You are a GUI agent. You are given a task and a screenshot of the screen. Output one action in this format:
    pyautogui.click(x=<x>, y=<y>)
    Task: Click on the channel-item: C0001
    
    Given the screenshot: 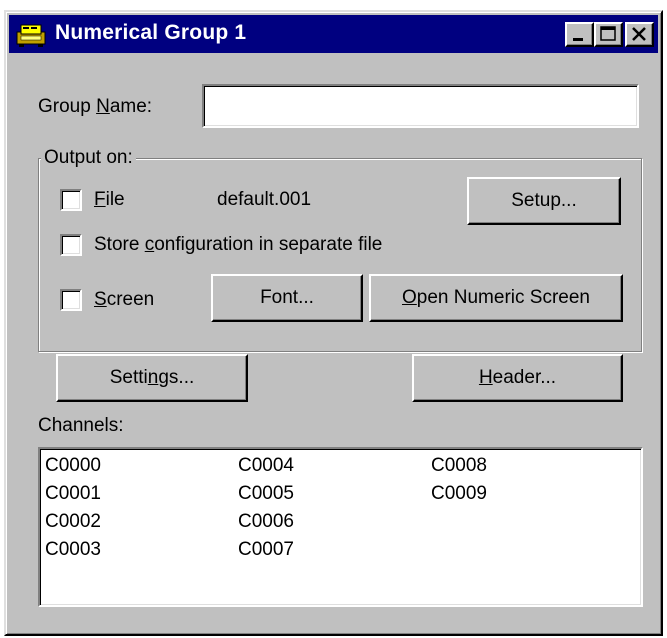 What is the action you would take?
    pyautogui.click(x=73, y=494)
    